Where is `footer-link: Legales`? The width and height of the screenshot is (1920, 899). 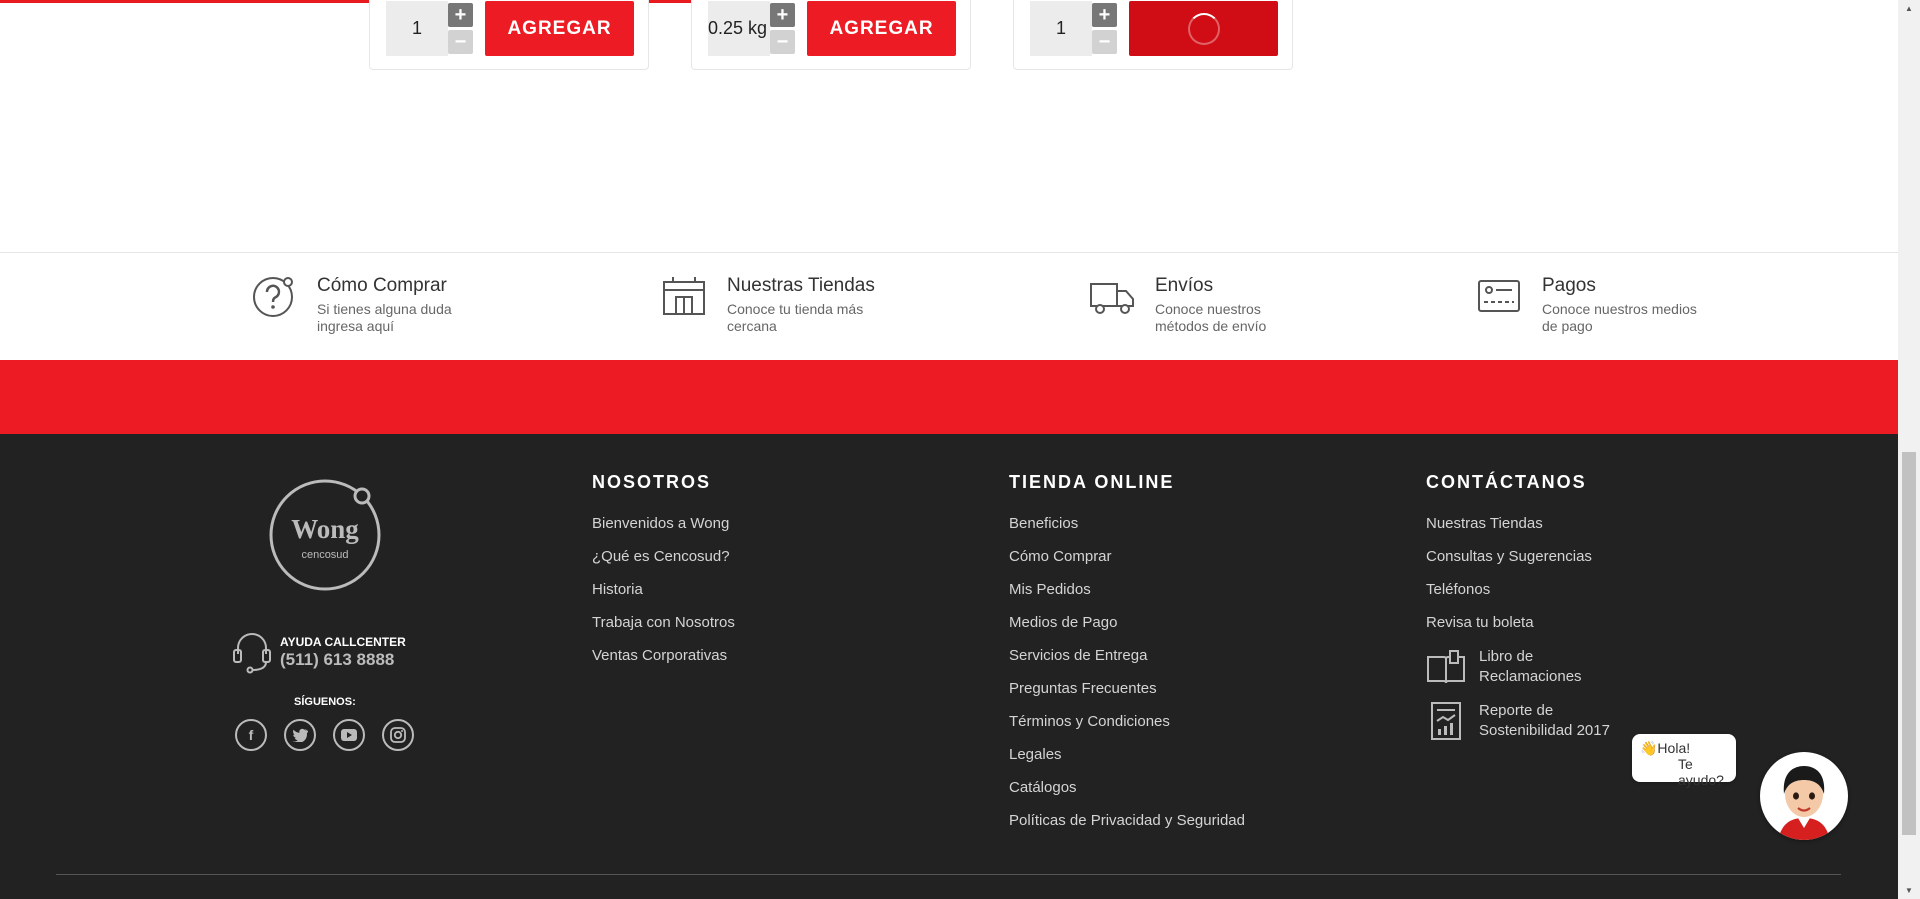 footer-link: Legales is located at coordinates (1127, 755).